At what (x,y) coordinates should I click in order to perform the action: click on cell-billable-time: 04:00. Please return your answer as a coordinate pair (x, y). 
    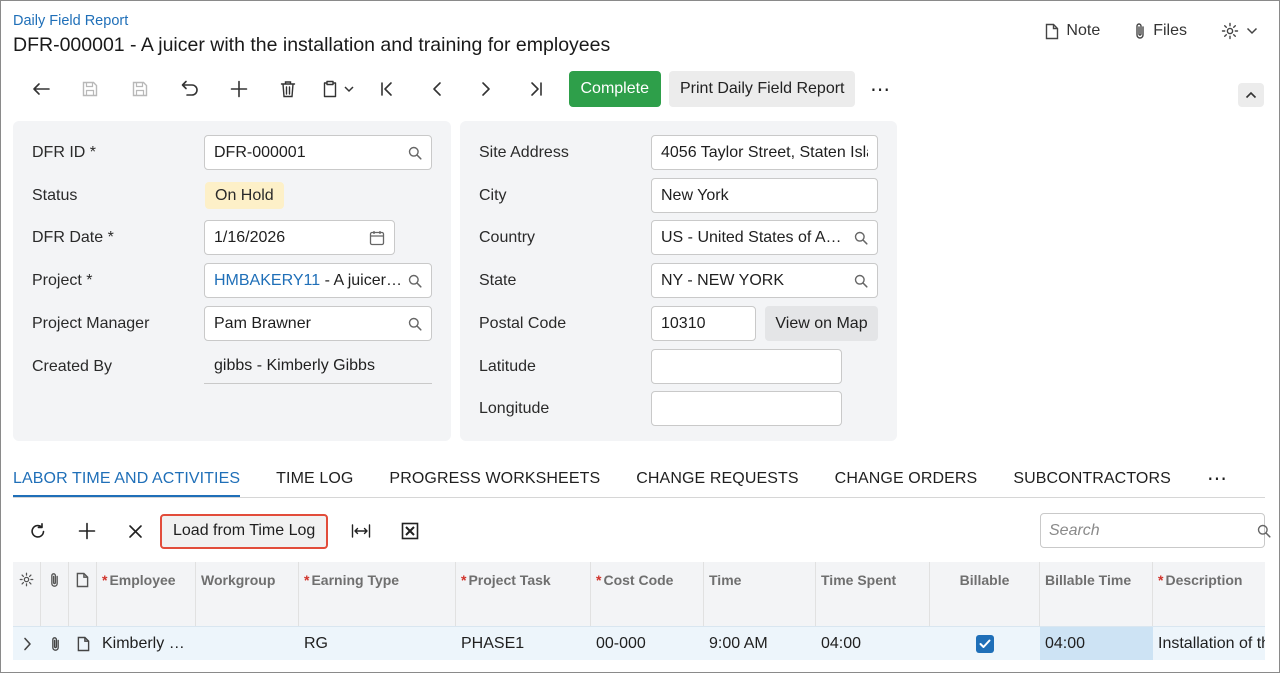
    Looking at the image, I should click on (1096, 643).